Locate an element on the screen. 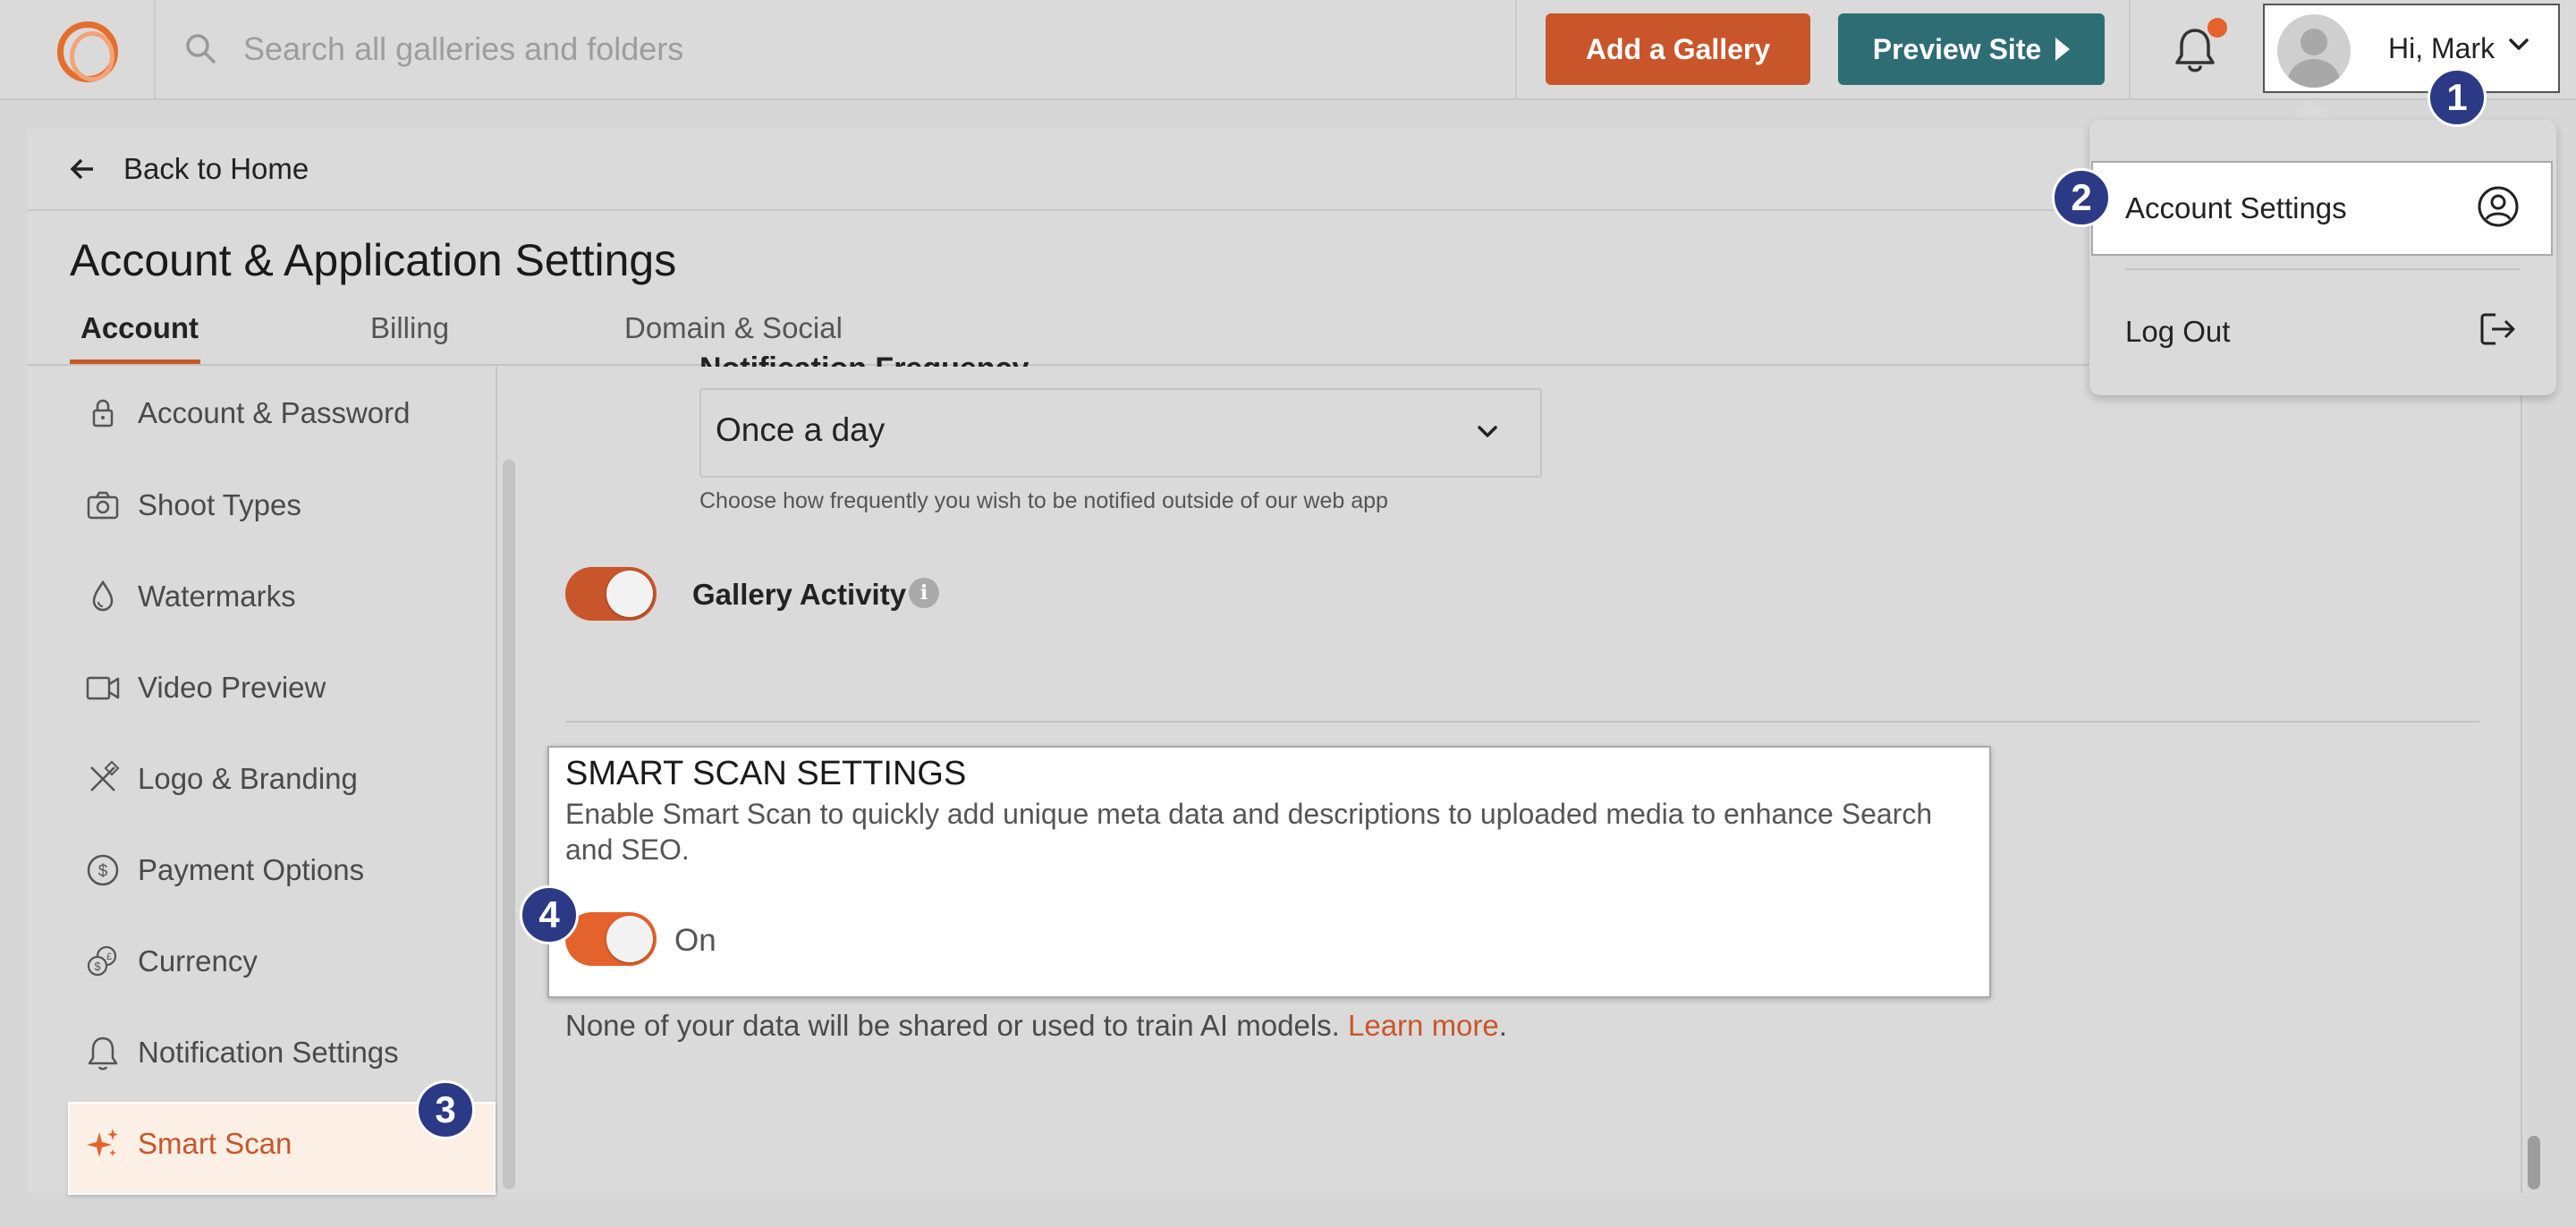 The image size is (2576, 1227). logout-icon is located at coordinates (2497, 329).